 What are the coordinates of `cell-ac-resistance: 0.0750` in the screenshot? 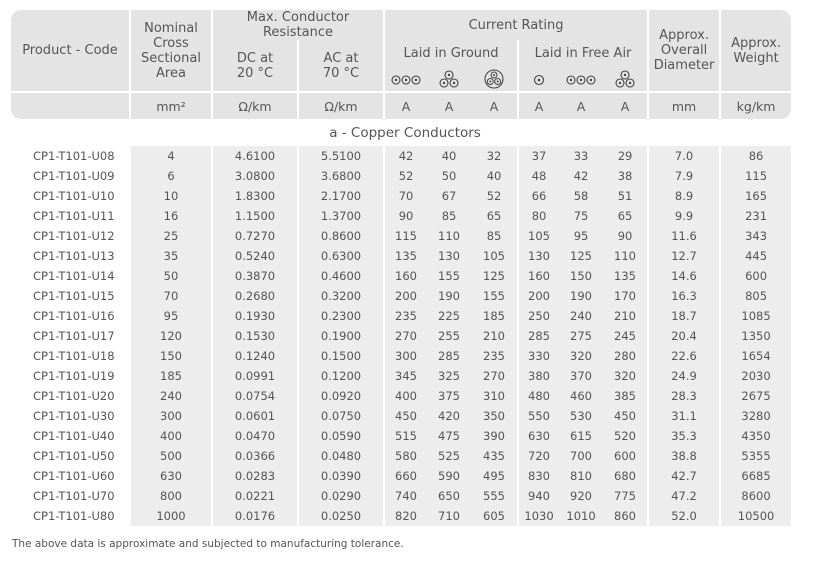 It's located at (340, 416).